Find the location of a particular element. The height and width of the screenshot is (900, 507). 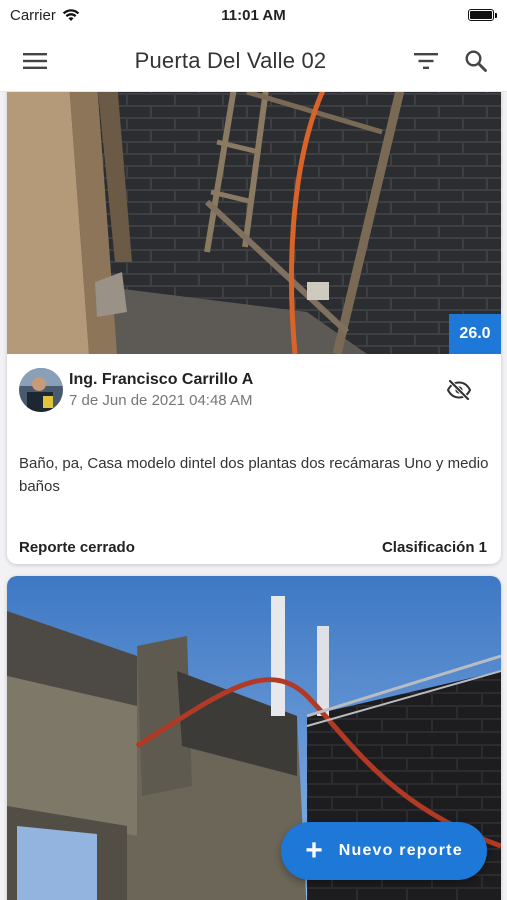

menu-icon is located at coordinates (35, 60).